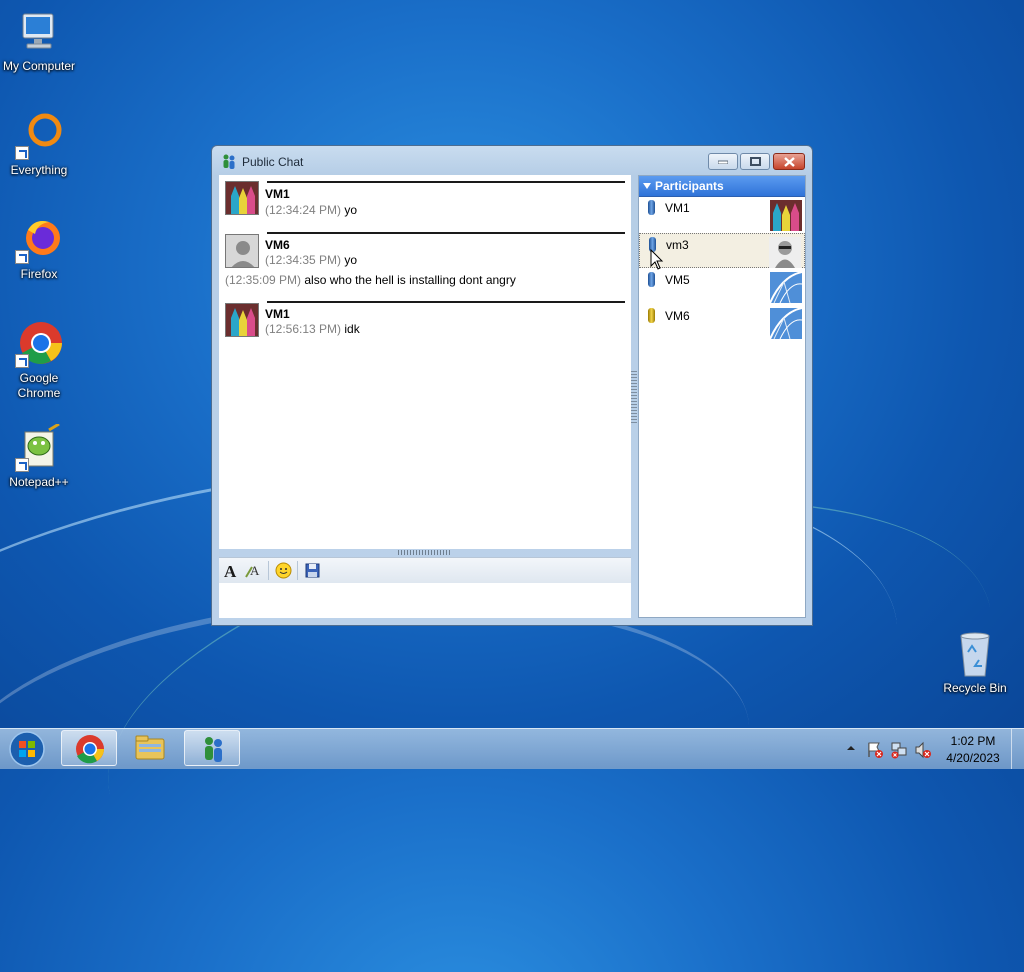 The image size is (1024, 972). What do you see at coordinates (634, 397) in the screenshot?
I see `pane-splitter-vertical` at bounding box center [634, 397].